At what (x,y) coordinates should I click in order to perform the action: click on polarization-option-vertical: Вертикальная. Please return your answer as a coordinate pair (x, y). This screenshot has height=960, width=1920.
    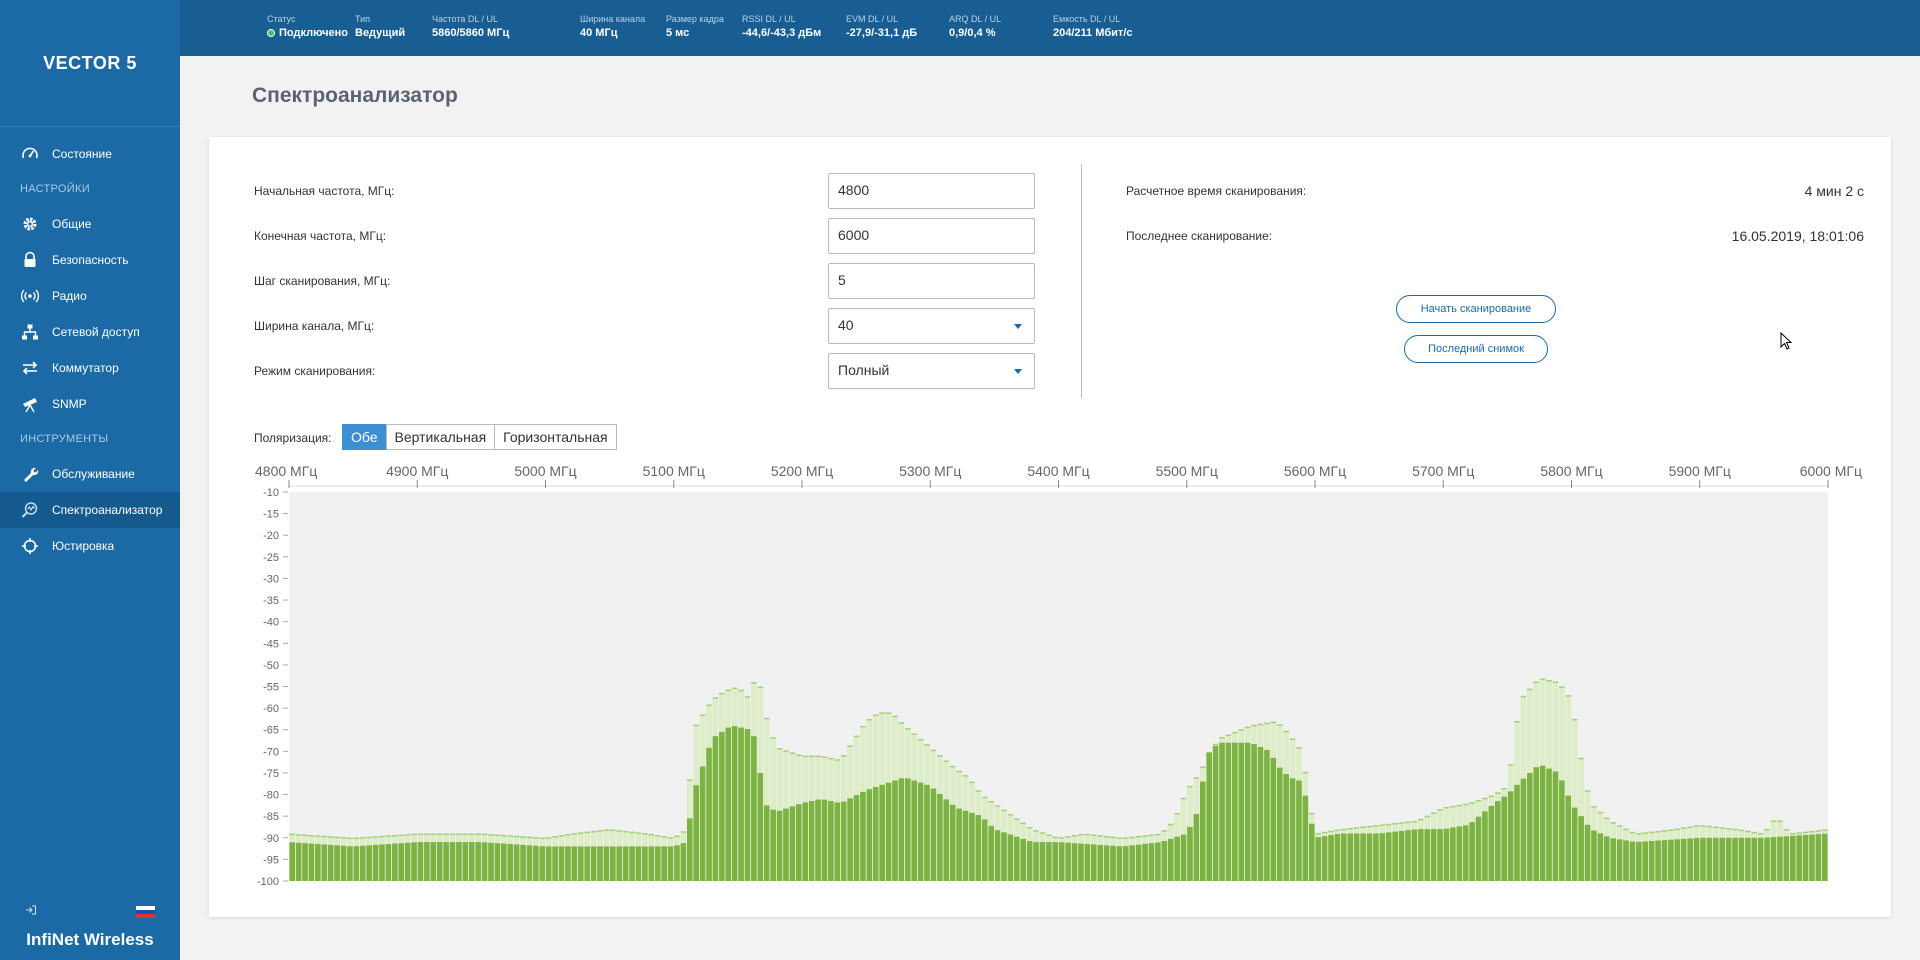
    Looking at the image, I should click on (440, 437).